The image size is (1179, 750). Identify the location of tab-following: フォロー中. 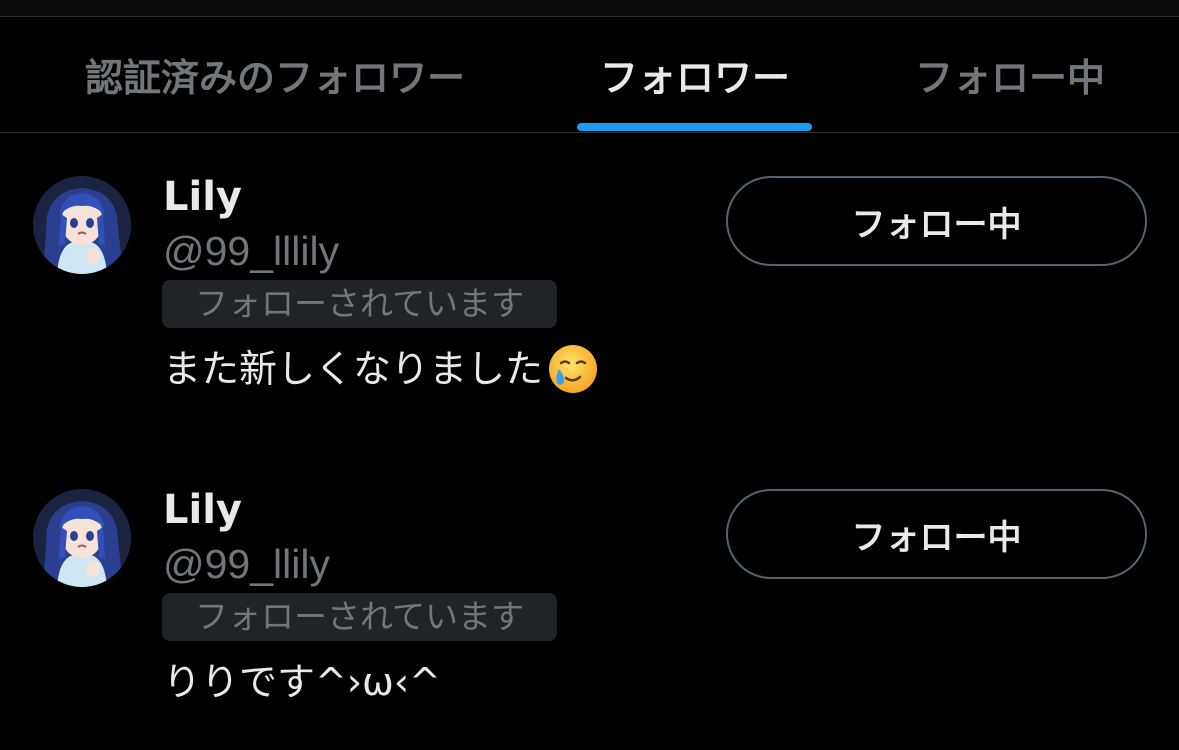
(1010, 74).